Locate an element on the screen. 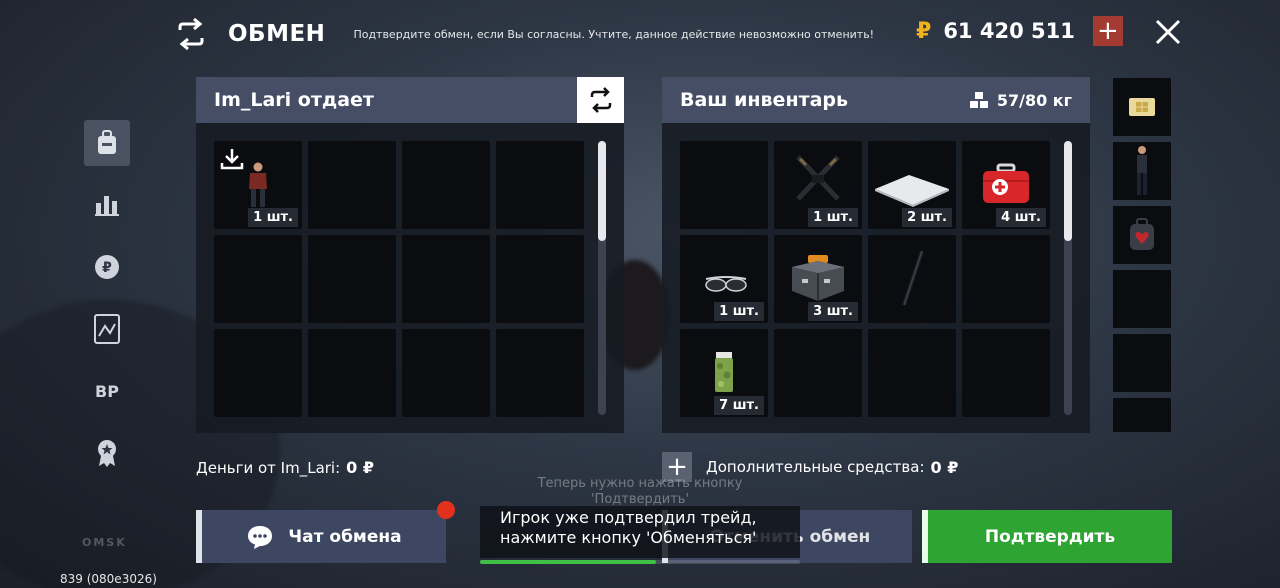 This screenshot has width=1280, height=588. inventory-slot-first-aid-kit: 4 шт. is located at coordinates (1006, 185).